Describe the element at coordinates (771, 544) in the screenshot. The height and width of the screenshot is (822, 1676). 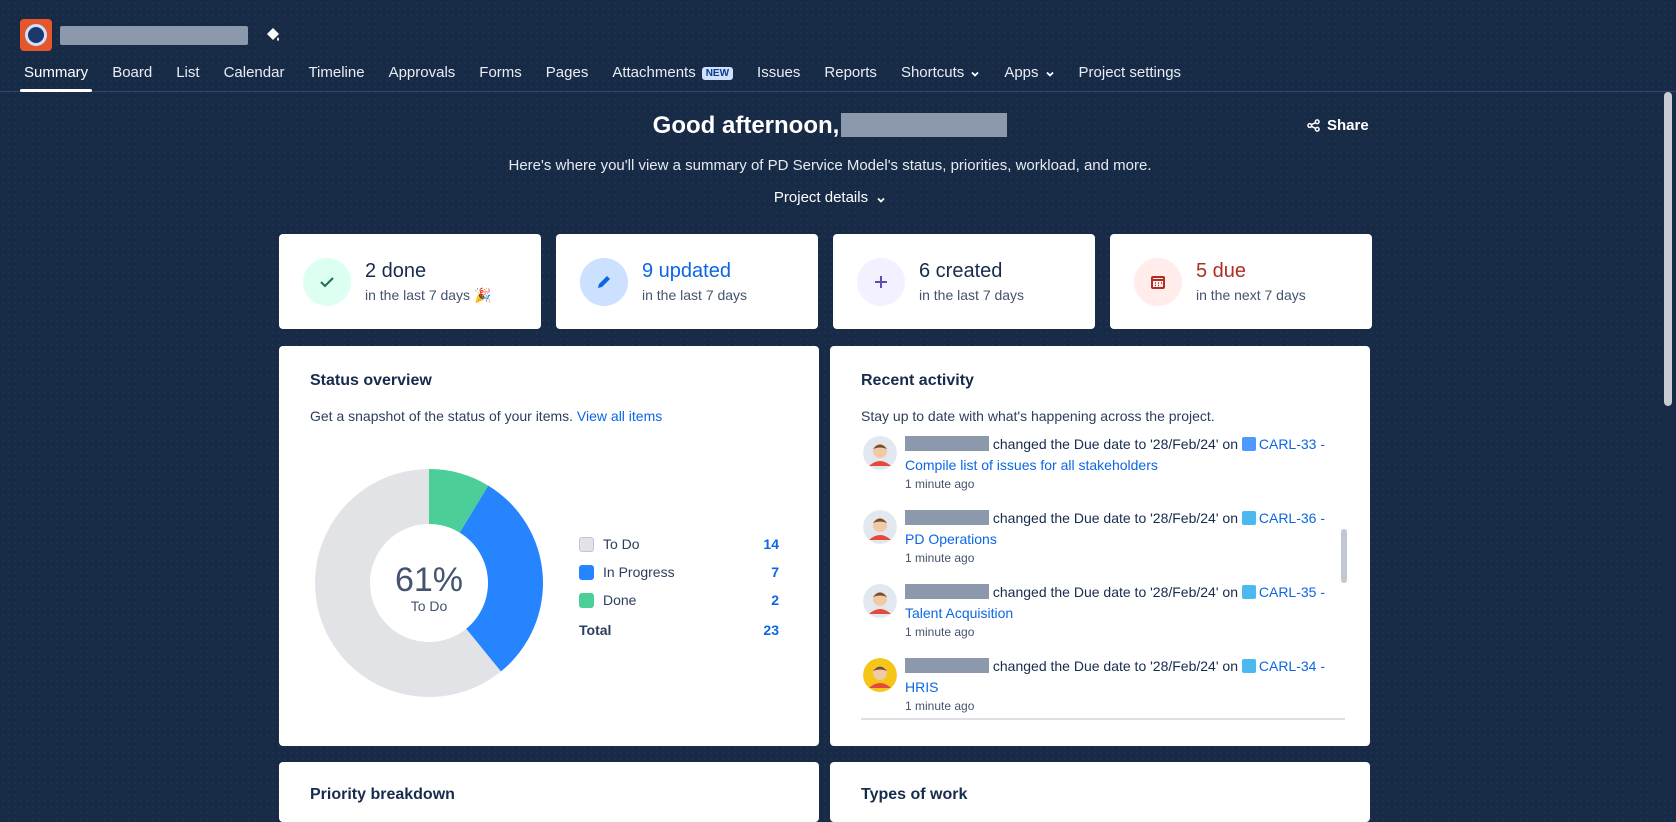
I see `legend-count: 14` at that location.